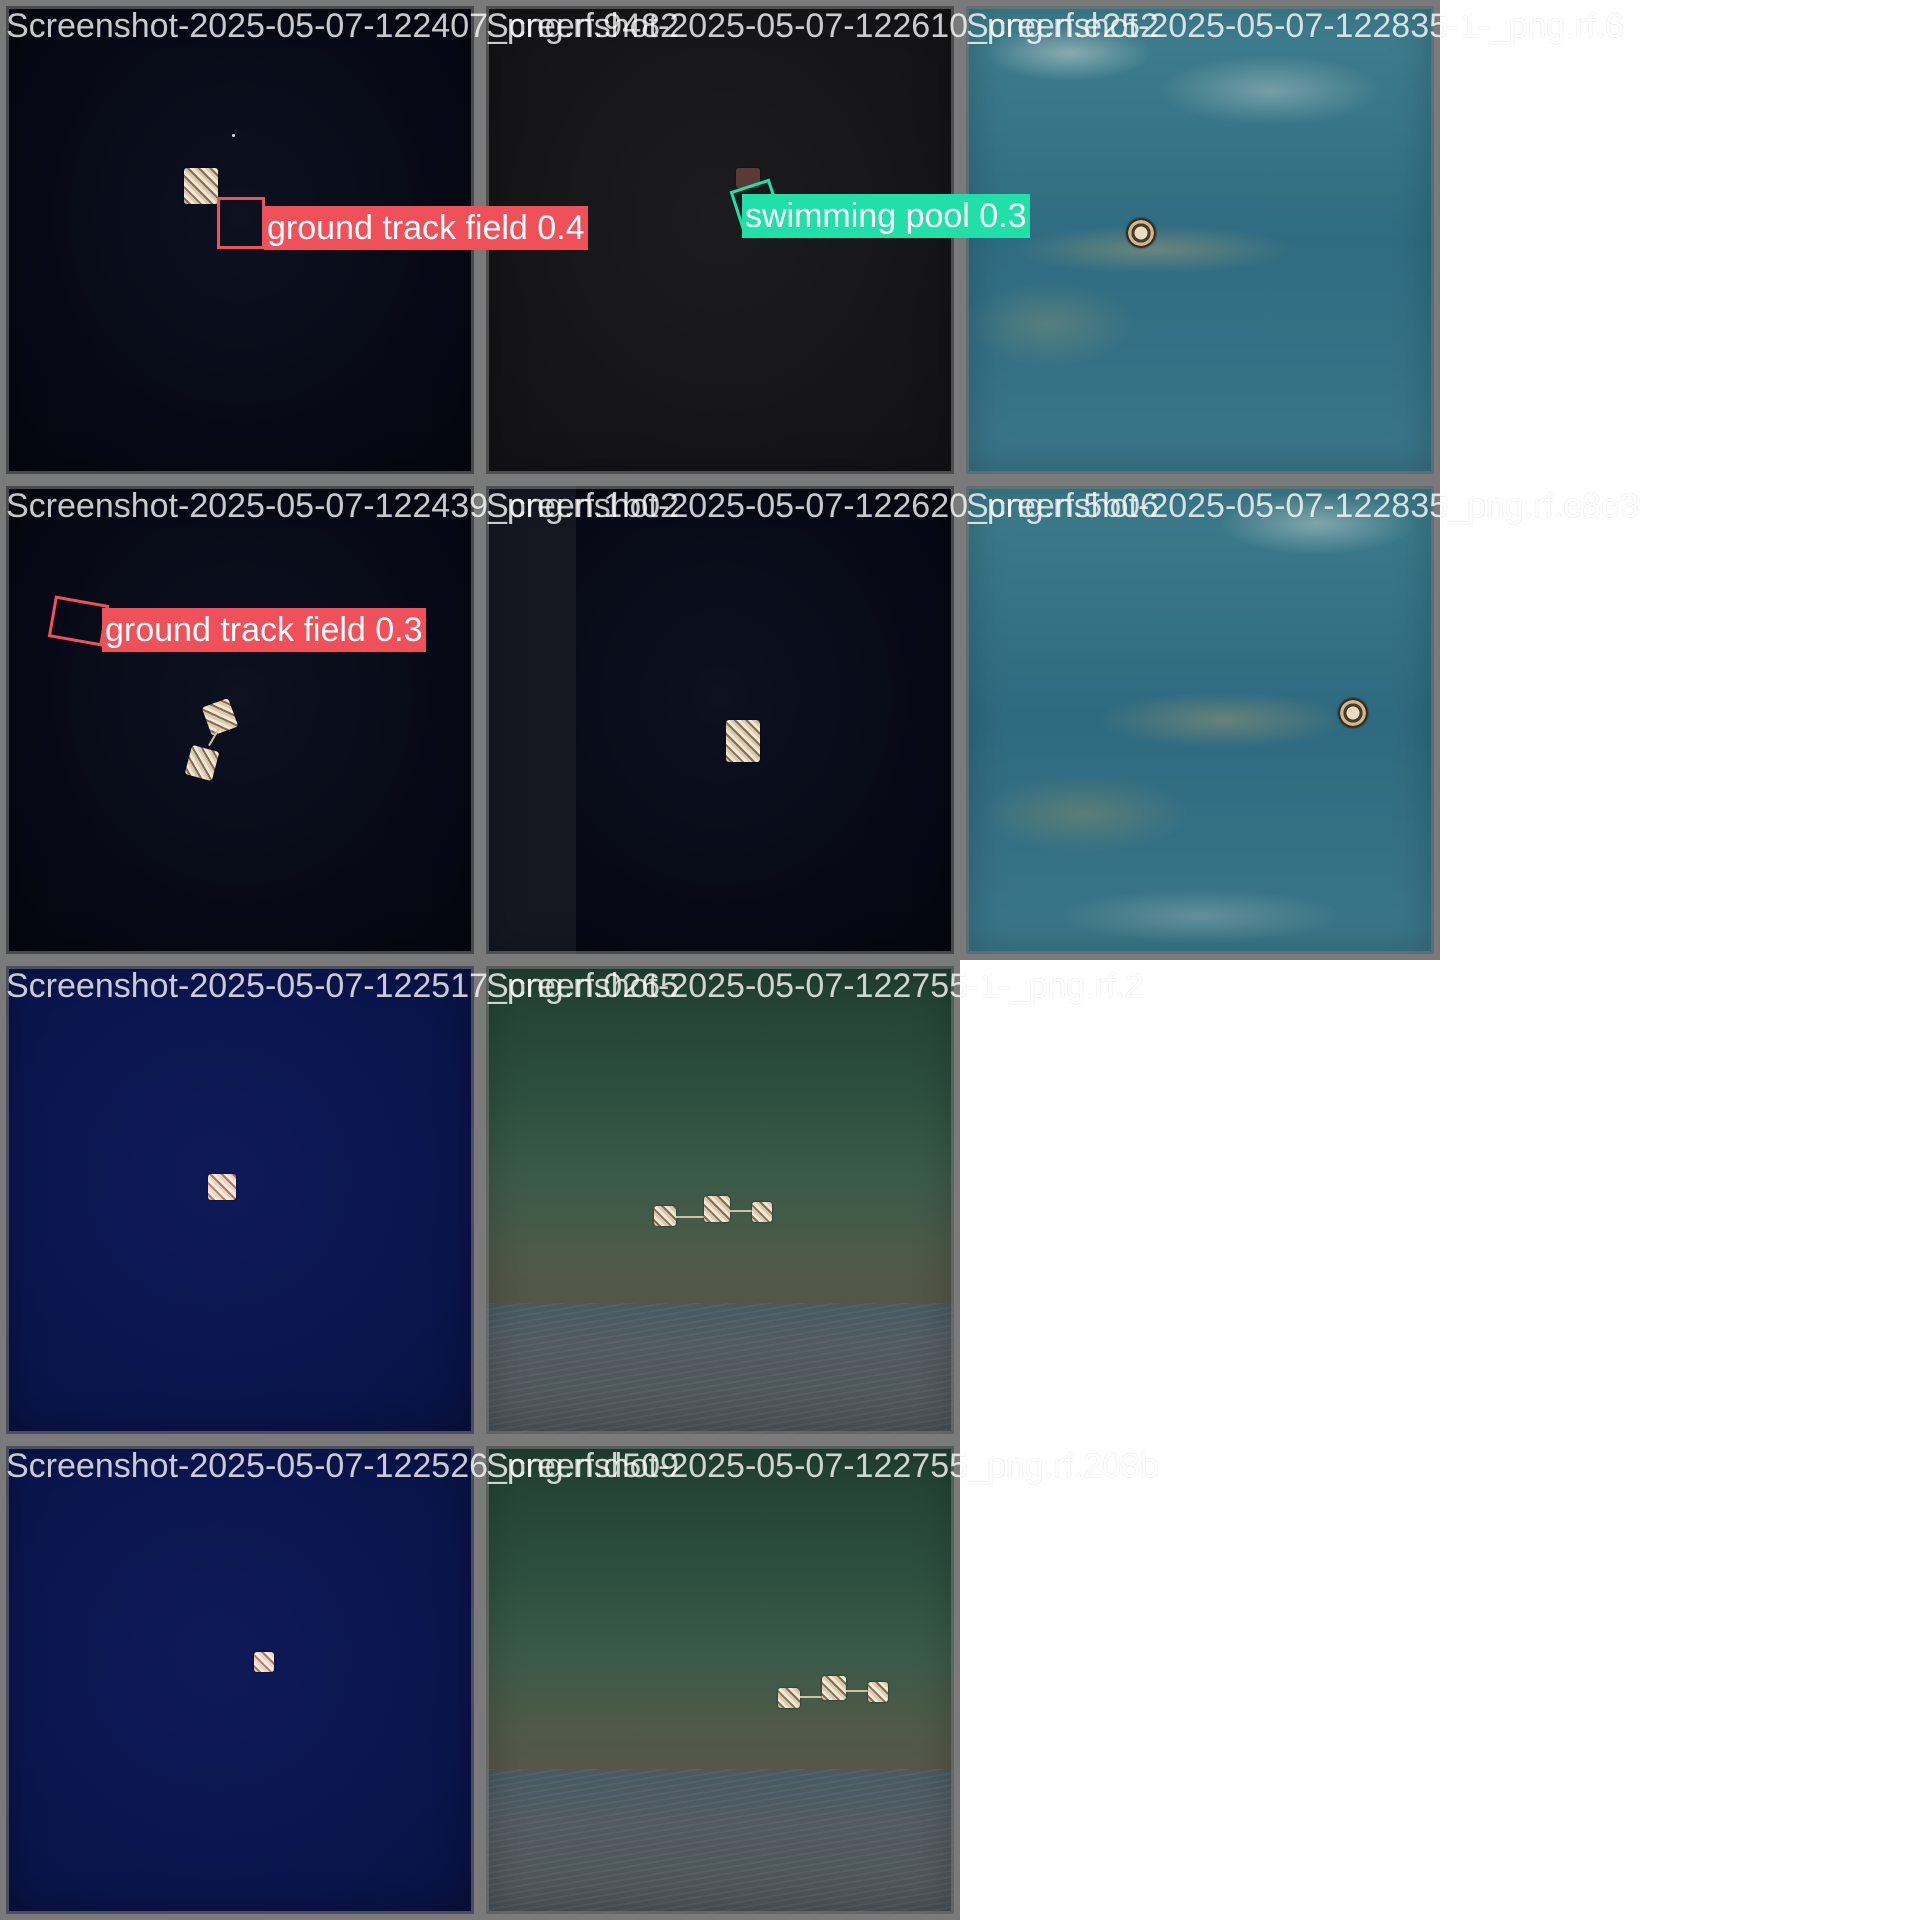 The height and width of the screenshot is (1920, 1920). I want to click on detection-label: ground track field 0.4, so click(426, 228).